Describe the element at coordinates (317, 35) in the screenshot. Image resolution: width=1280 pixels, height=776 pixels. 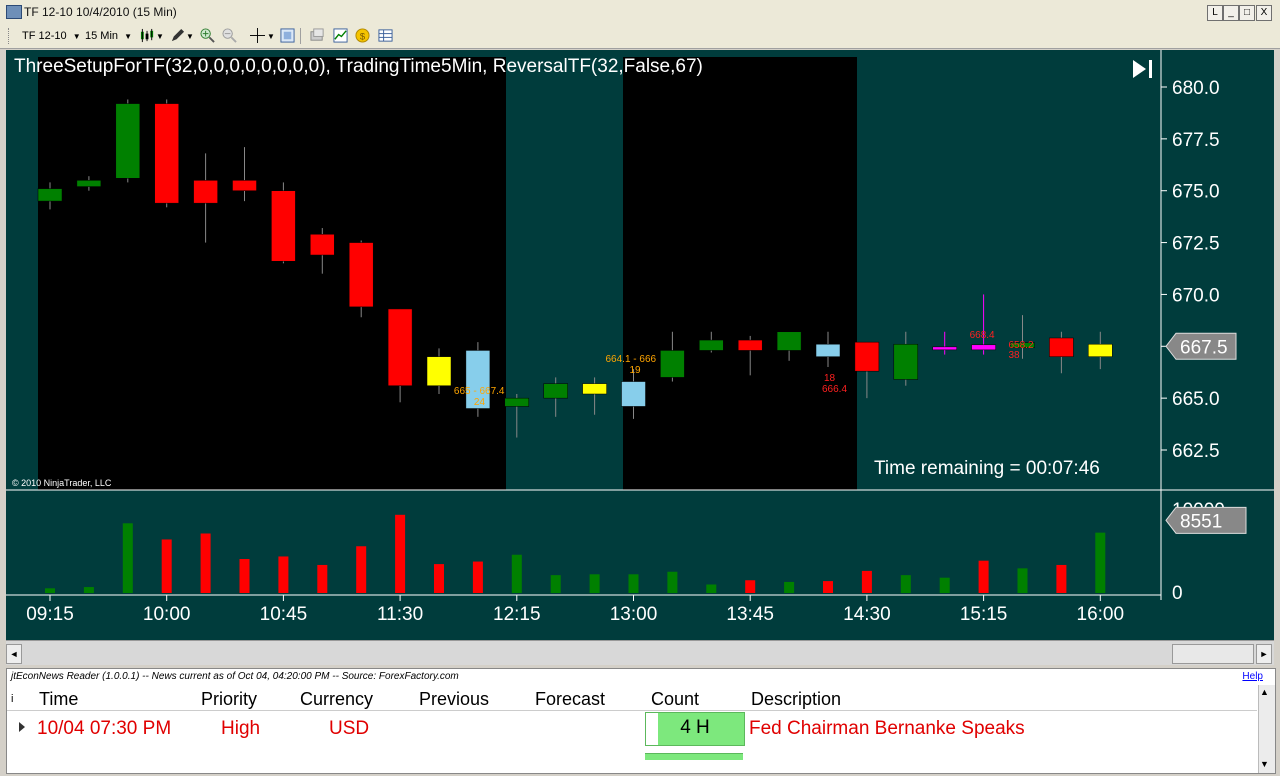
I see `data-box-icon` at that location.